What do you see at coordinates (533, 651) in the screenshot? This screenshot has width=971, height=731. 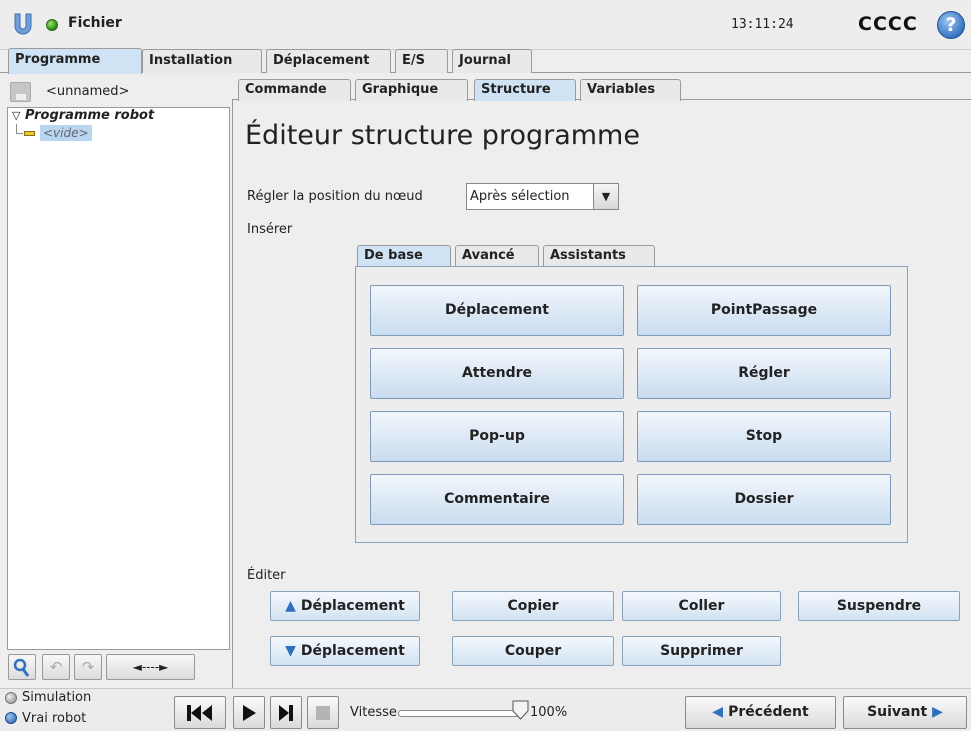 I see `cut-button: Couper` at bounding box center [533, 651].